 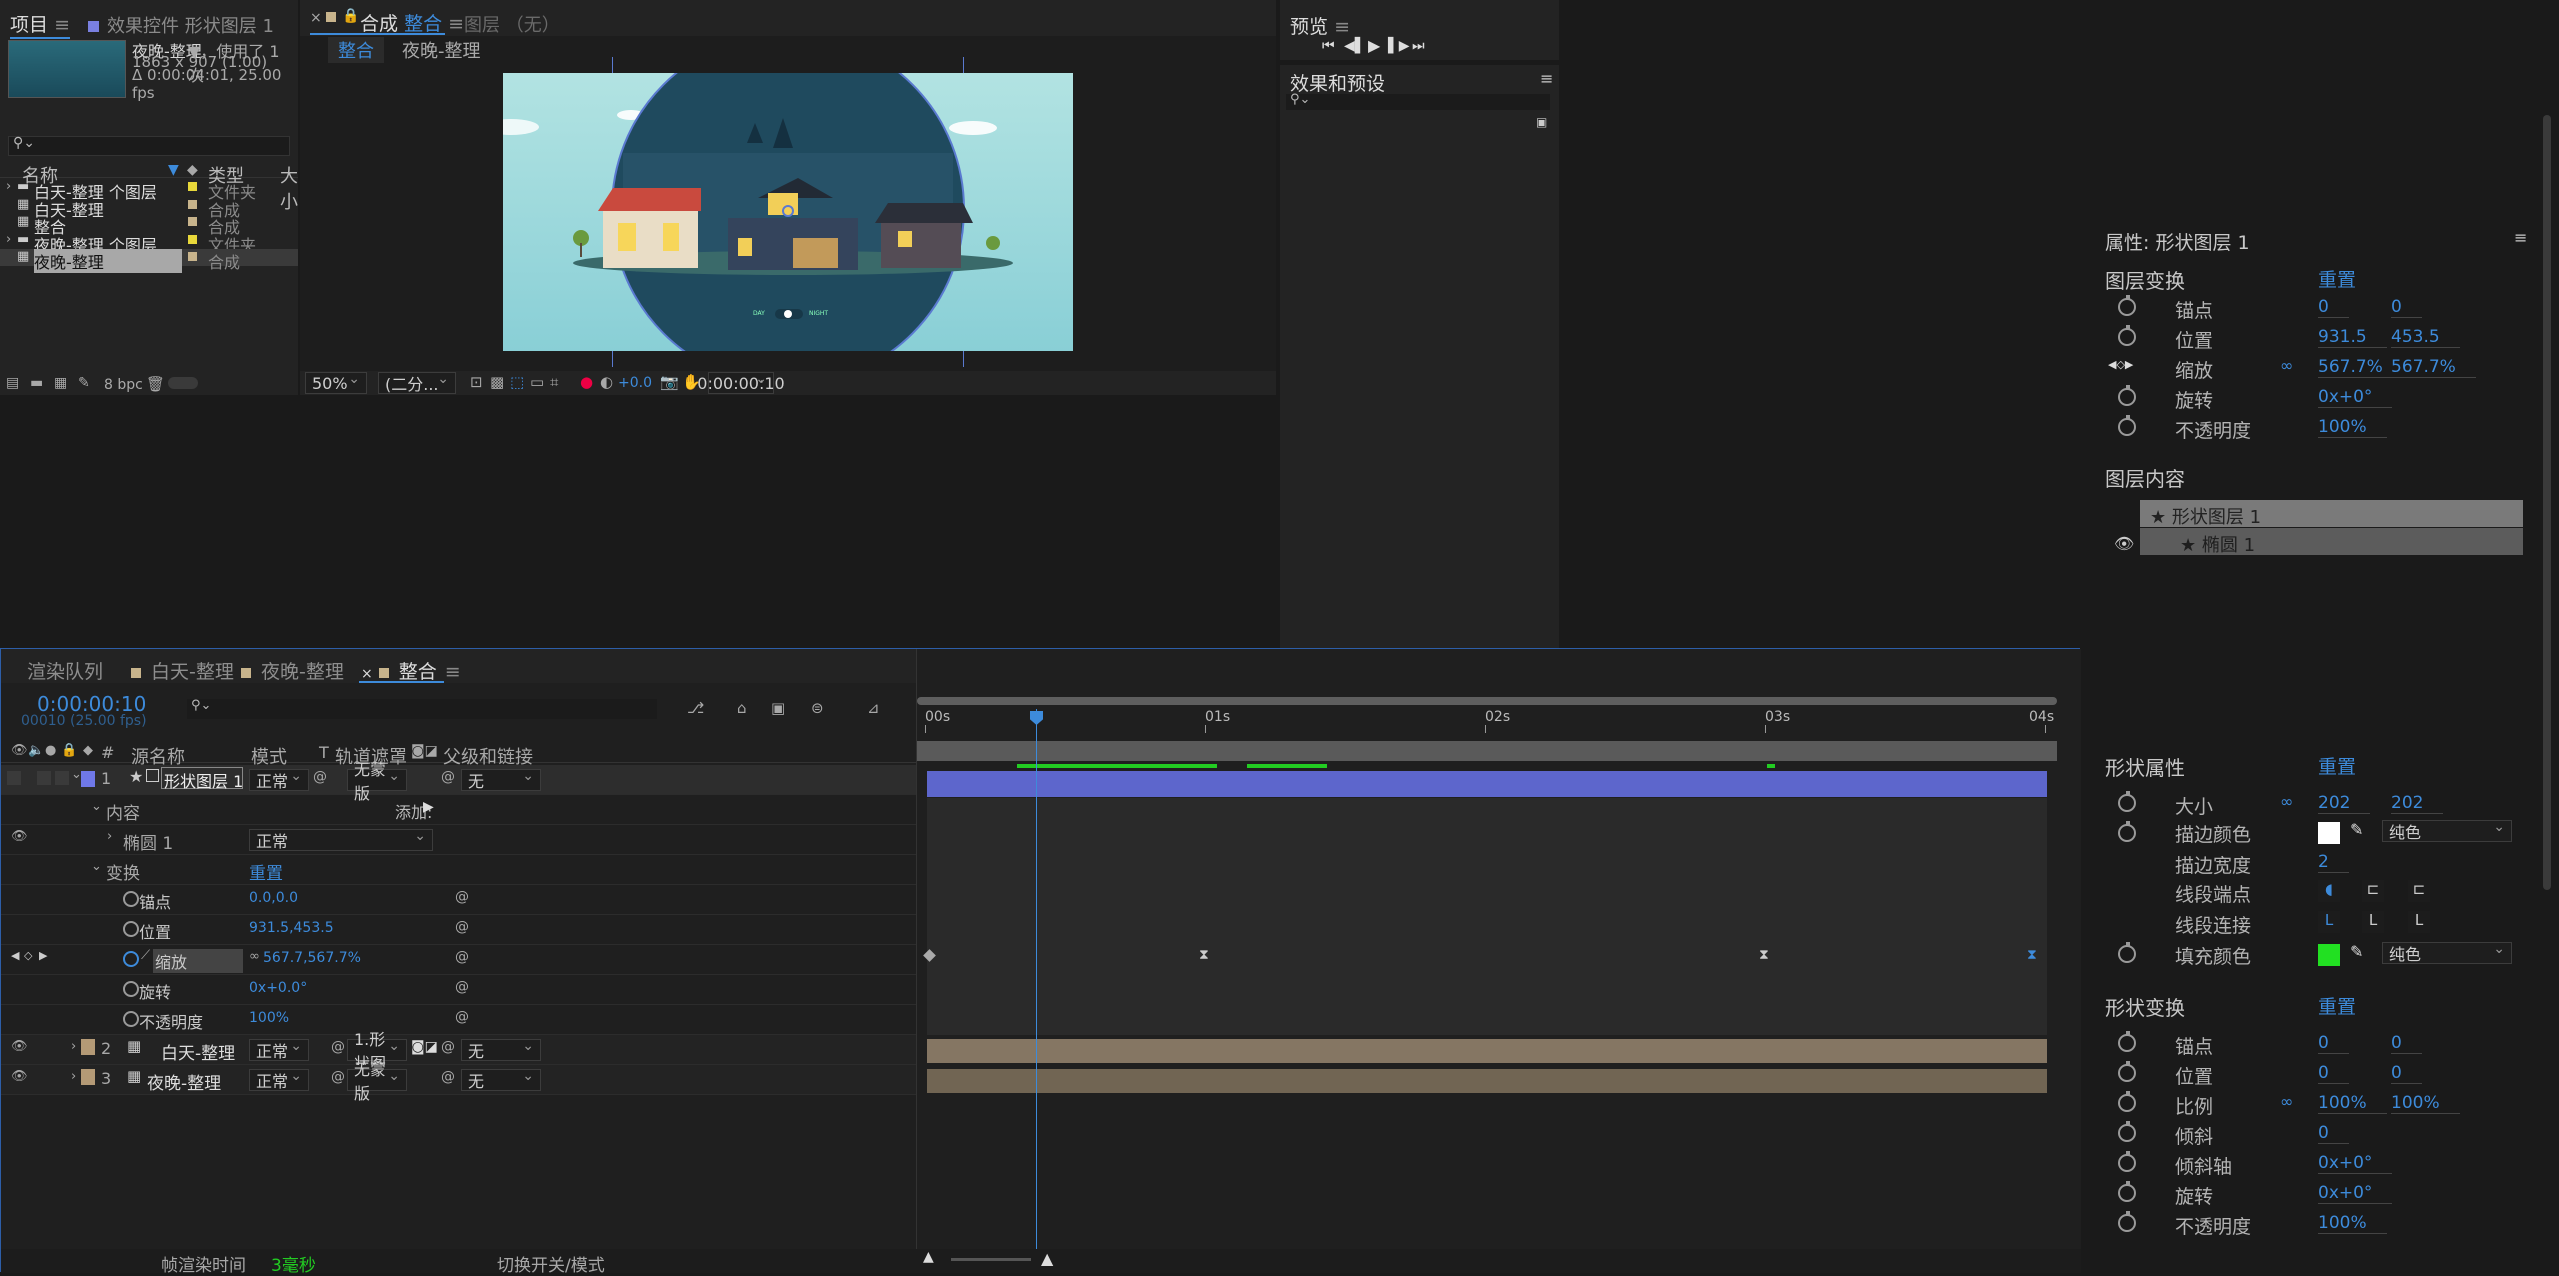 What do you see at coordinates (2419, 922) in the screenshot?
I see `join-bevel-button: L` at bounding box center [2419, 922].